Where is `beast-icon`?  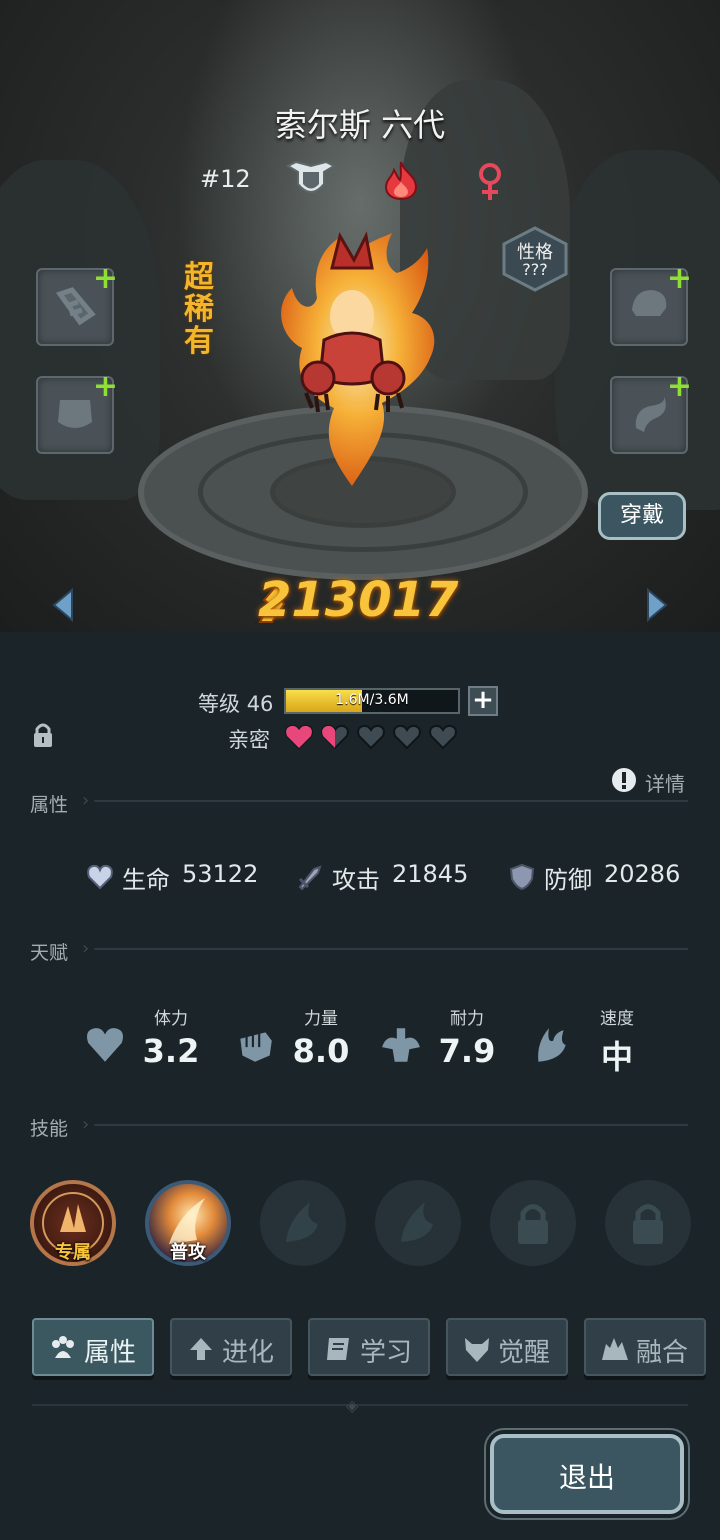
beast-icon is located at coordinates (477, 1350).